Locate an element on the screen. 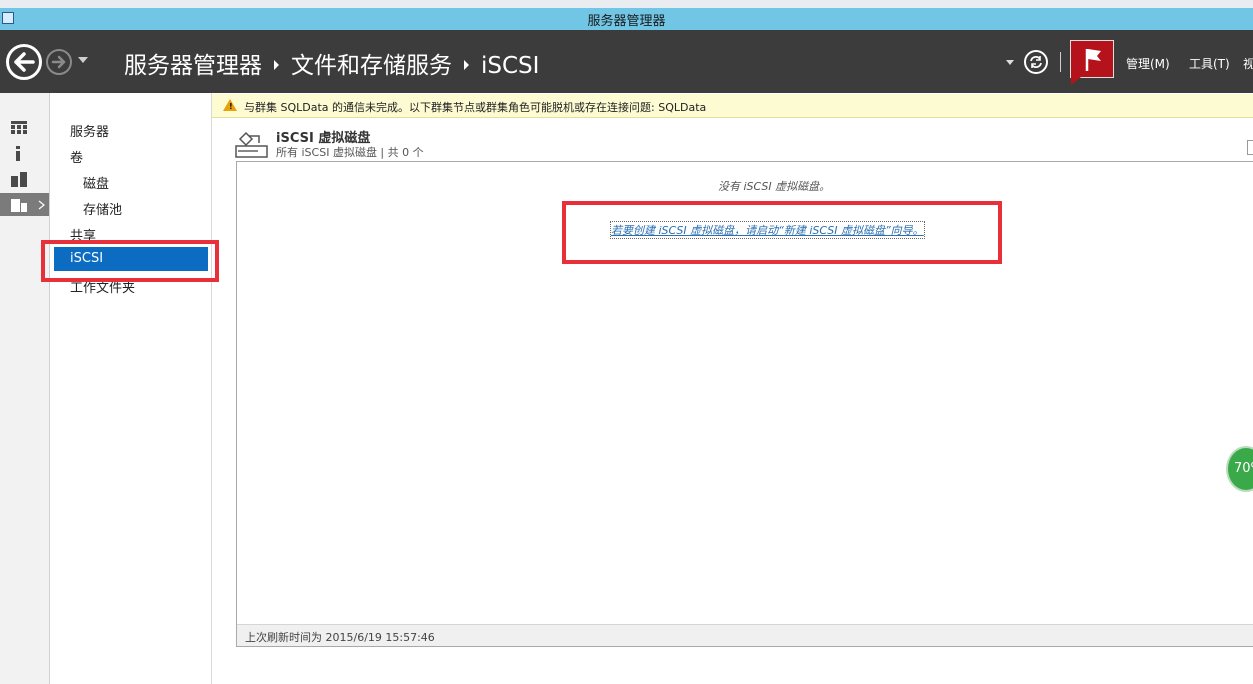 This screenshot has height=684, width=1253. back-button is located at coordinates (24, 62).